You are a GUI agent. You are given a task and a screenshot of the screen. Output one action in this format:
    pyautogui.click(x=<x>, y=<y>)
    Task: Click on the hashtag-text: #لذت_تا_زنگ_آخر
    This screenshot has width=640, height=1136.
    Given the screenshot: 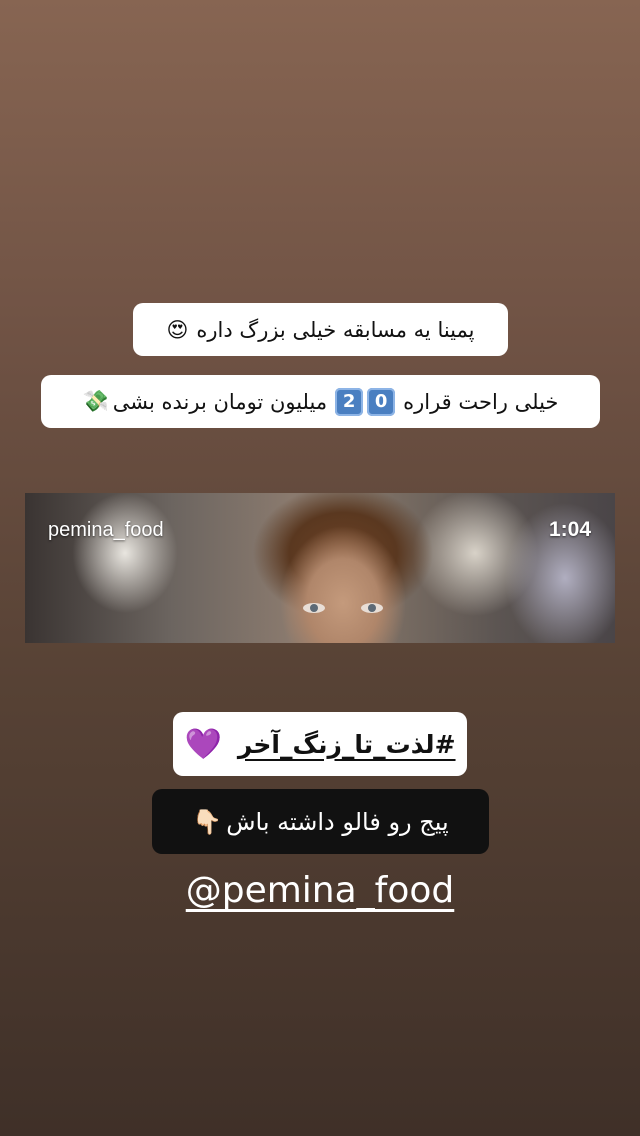 What is the action you would take?
    pyautogui.click(x=347, y=744)
    